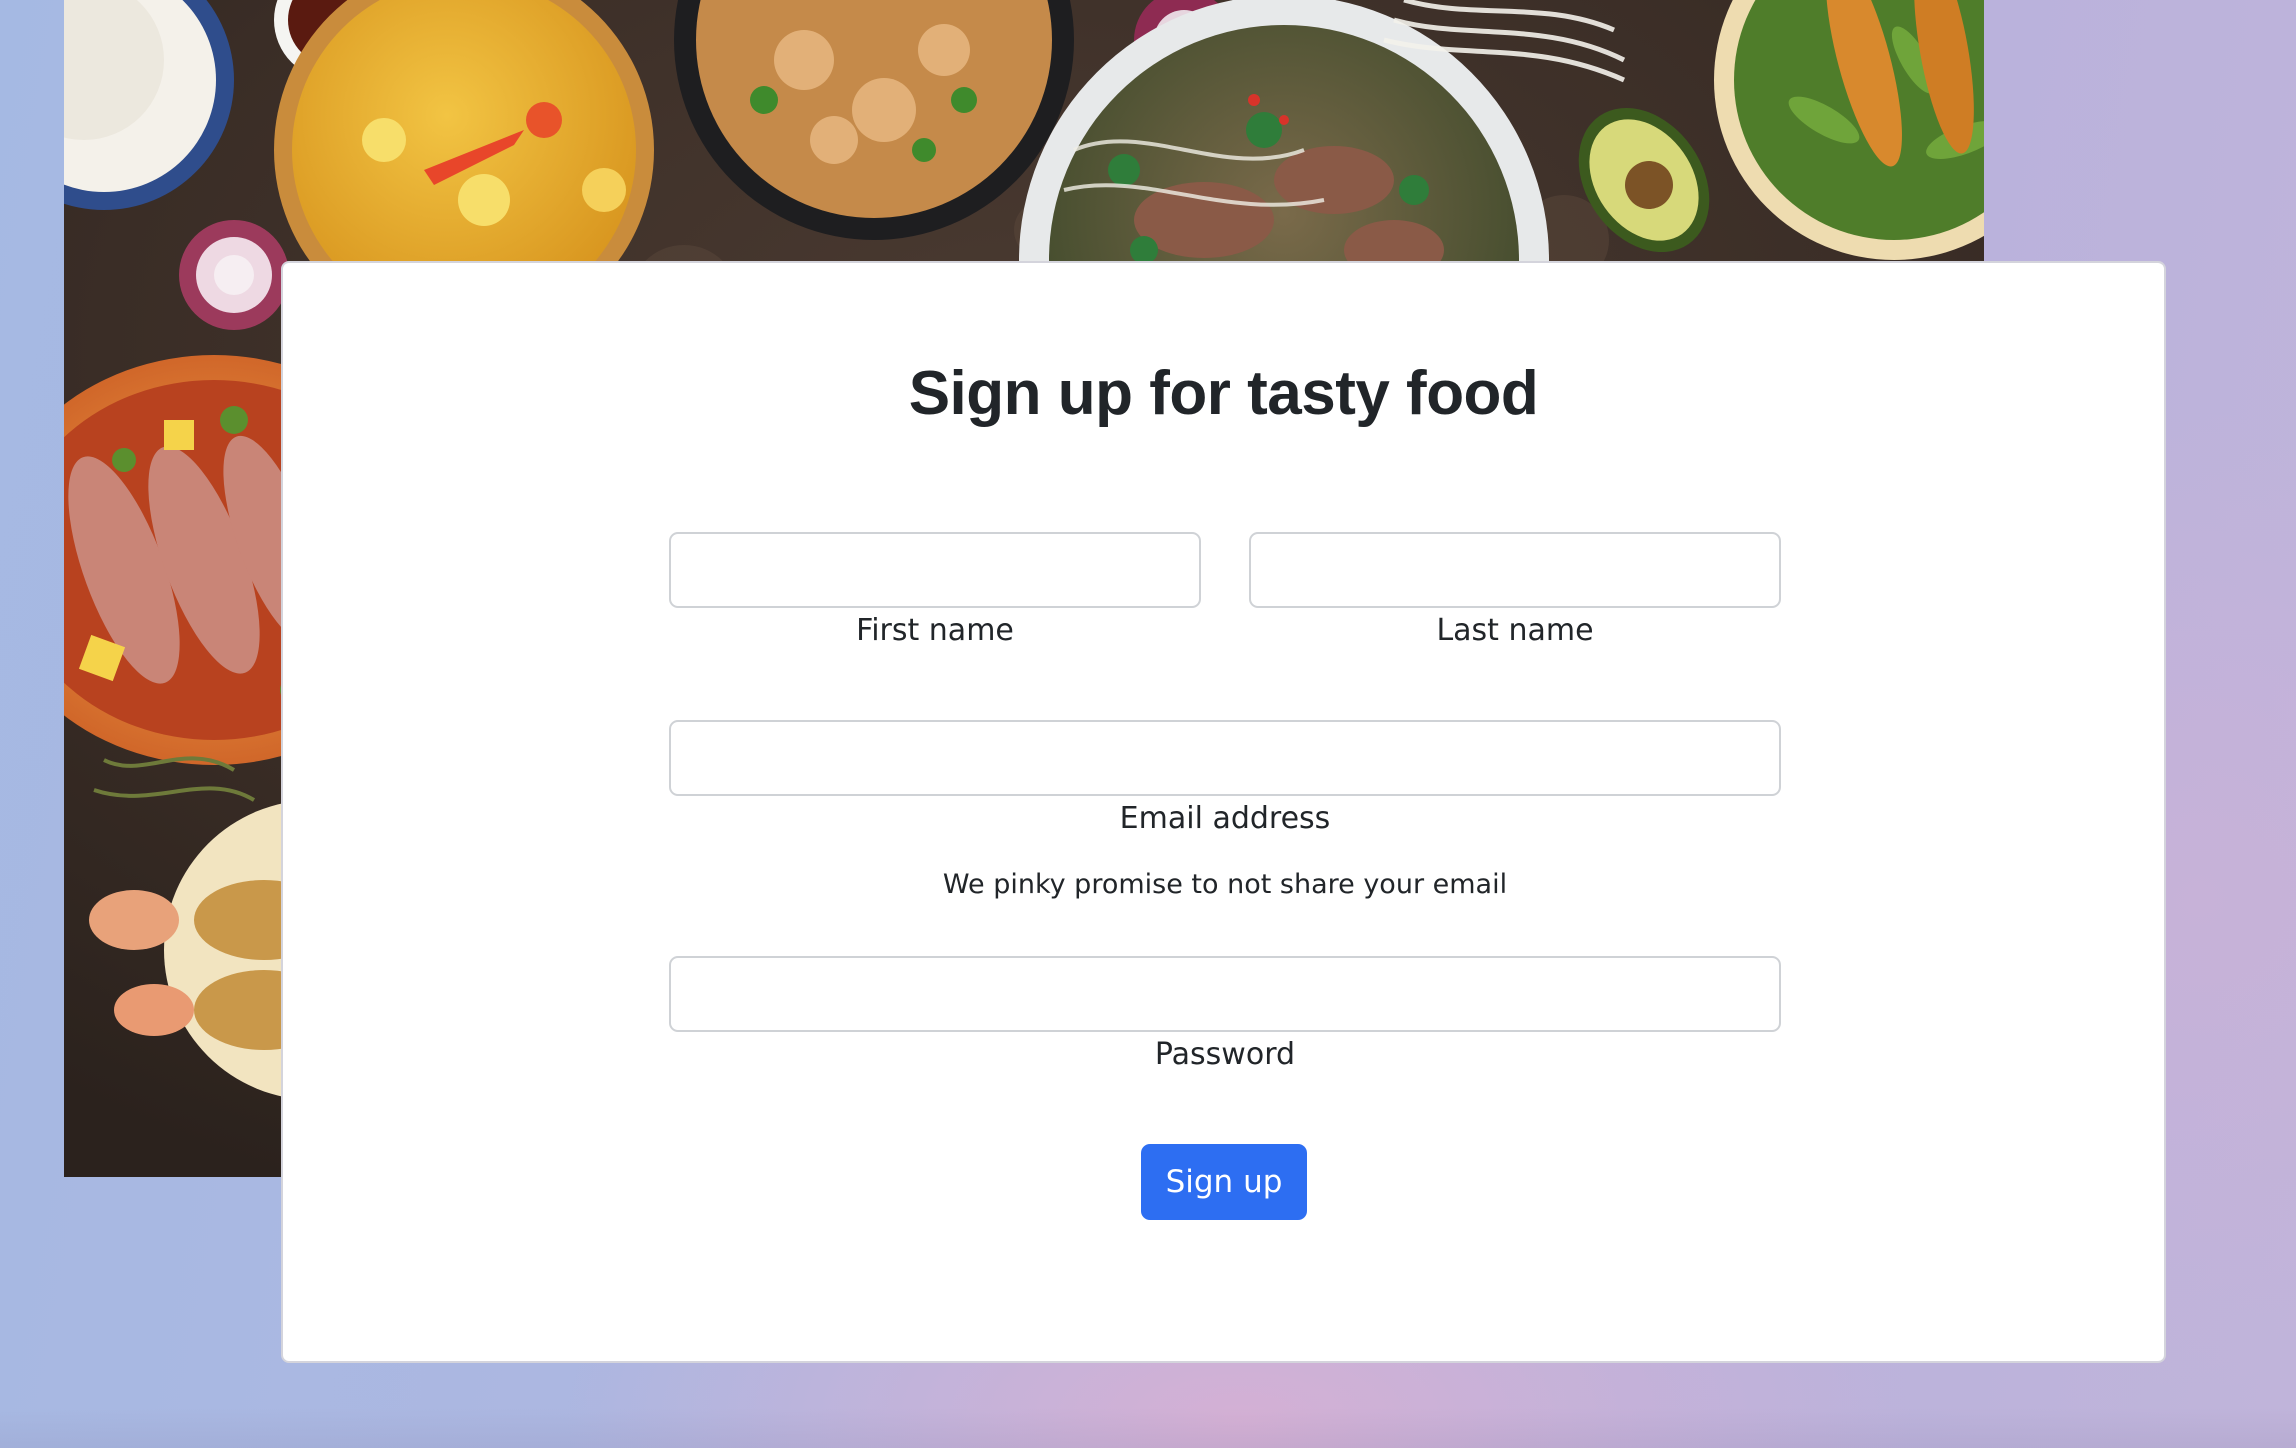  Describe the element at coordinates (1223, 393) in the screenshot. I see `page-title: Sign up for tasty food` at that location.